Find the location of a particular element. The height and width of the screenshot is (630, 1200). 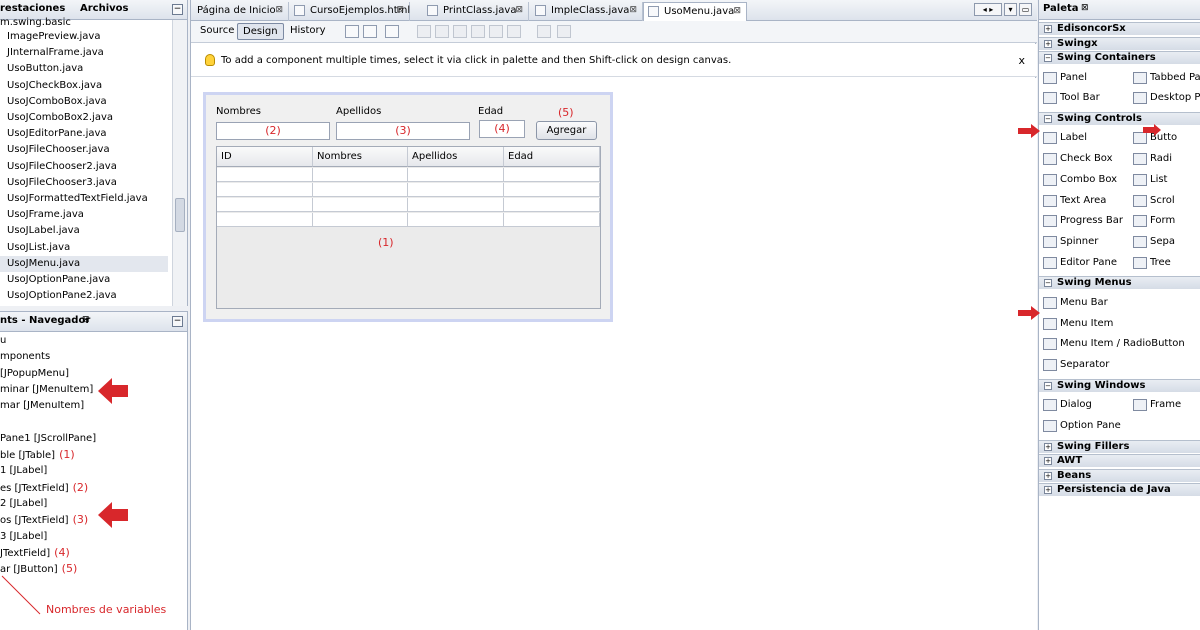

palette-title: Paleta is located at coordinates (1061, 8).